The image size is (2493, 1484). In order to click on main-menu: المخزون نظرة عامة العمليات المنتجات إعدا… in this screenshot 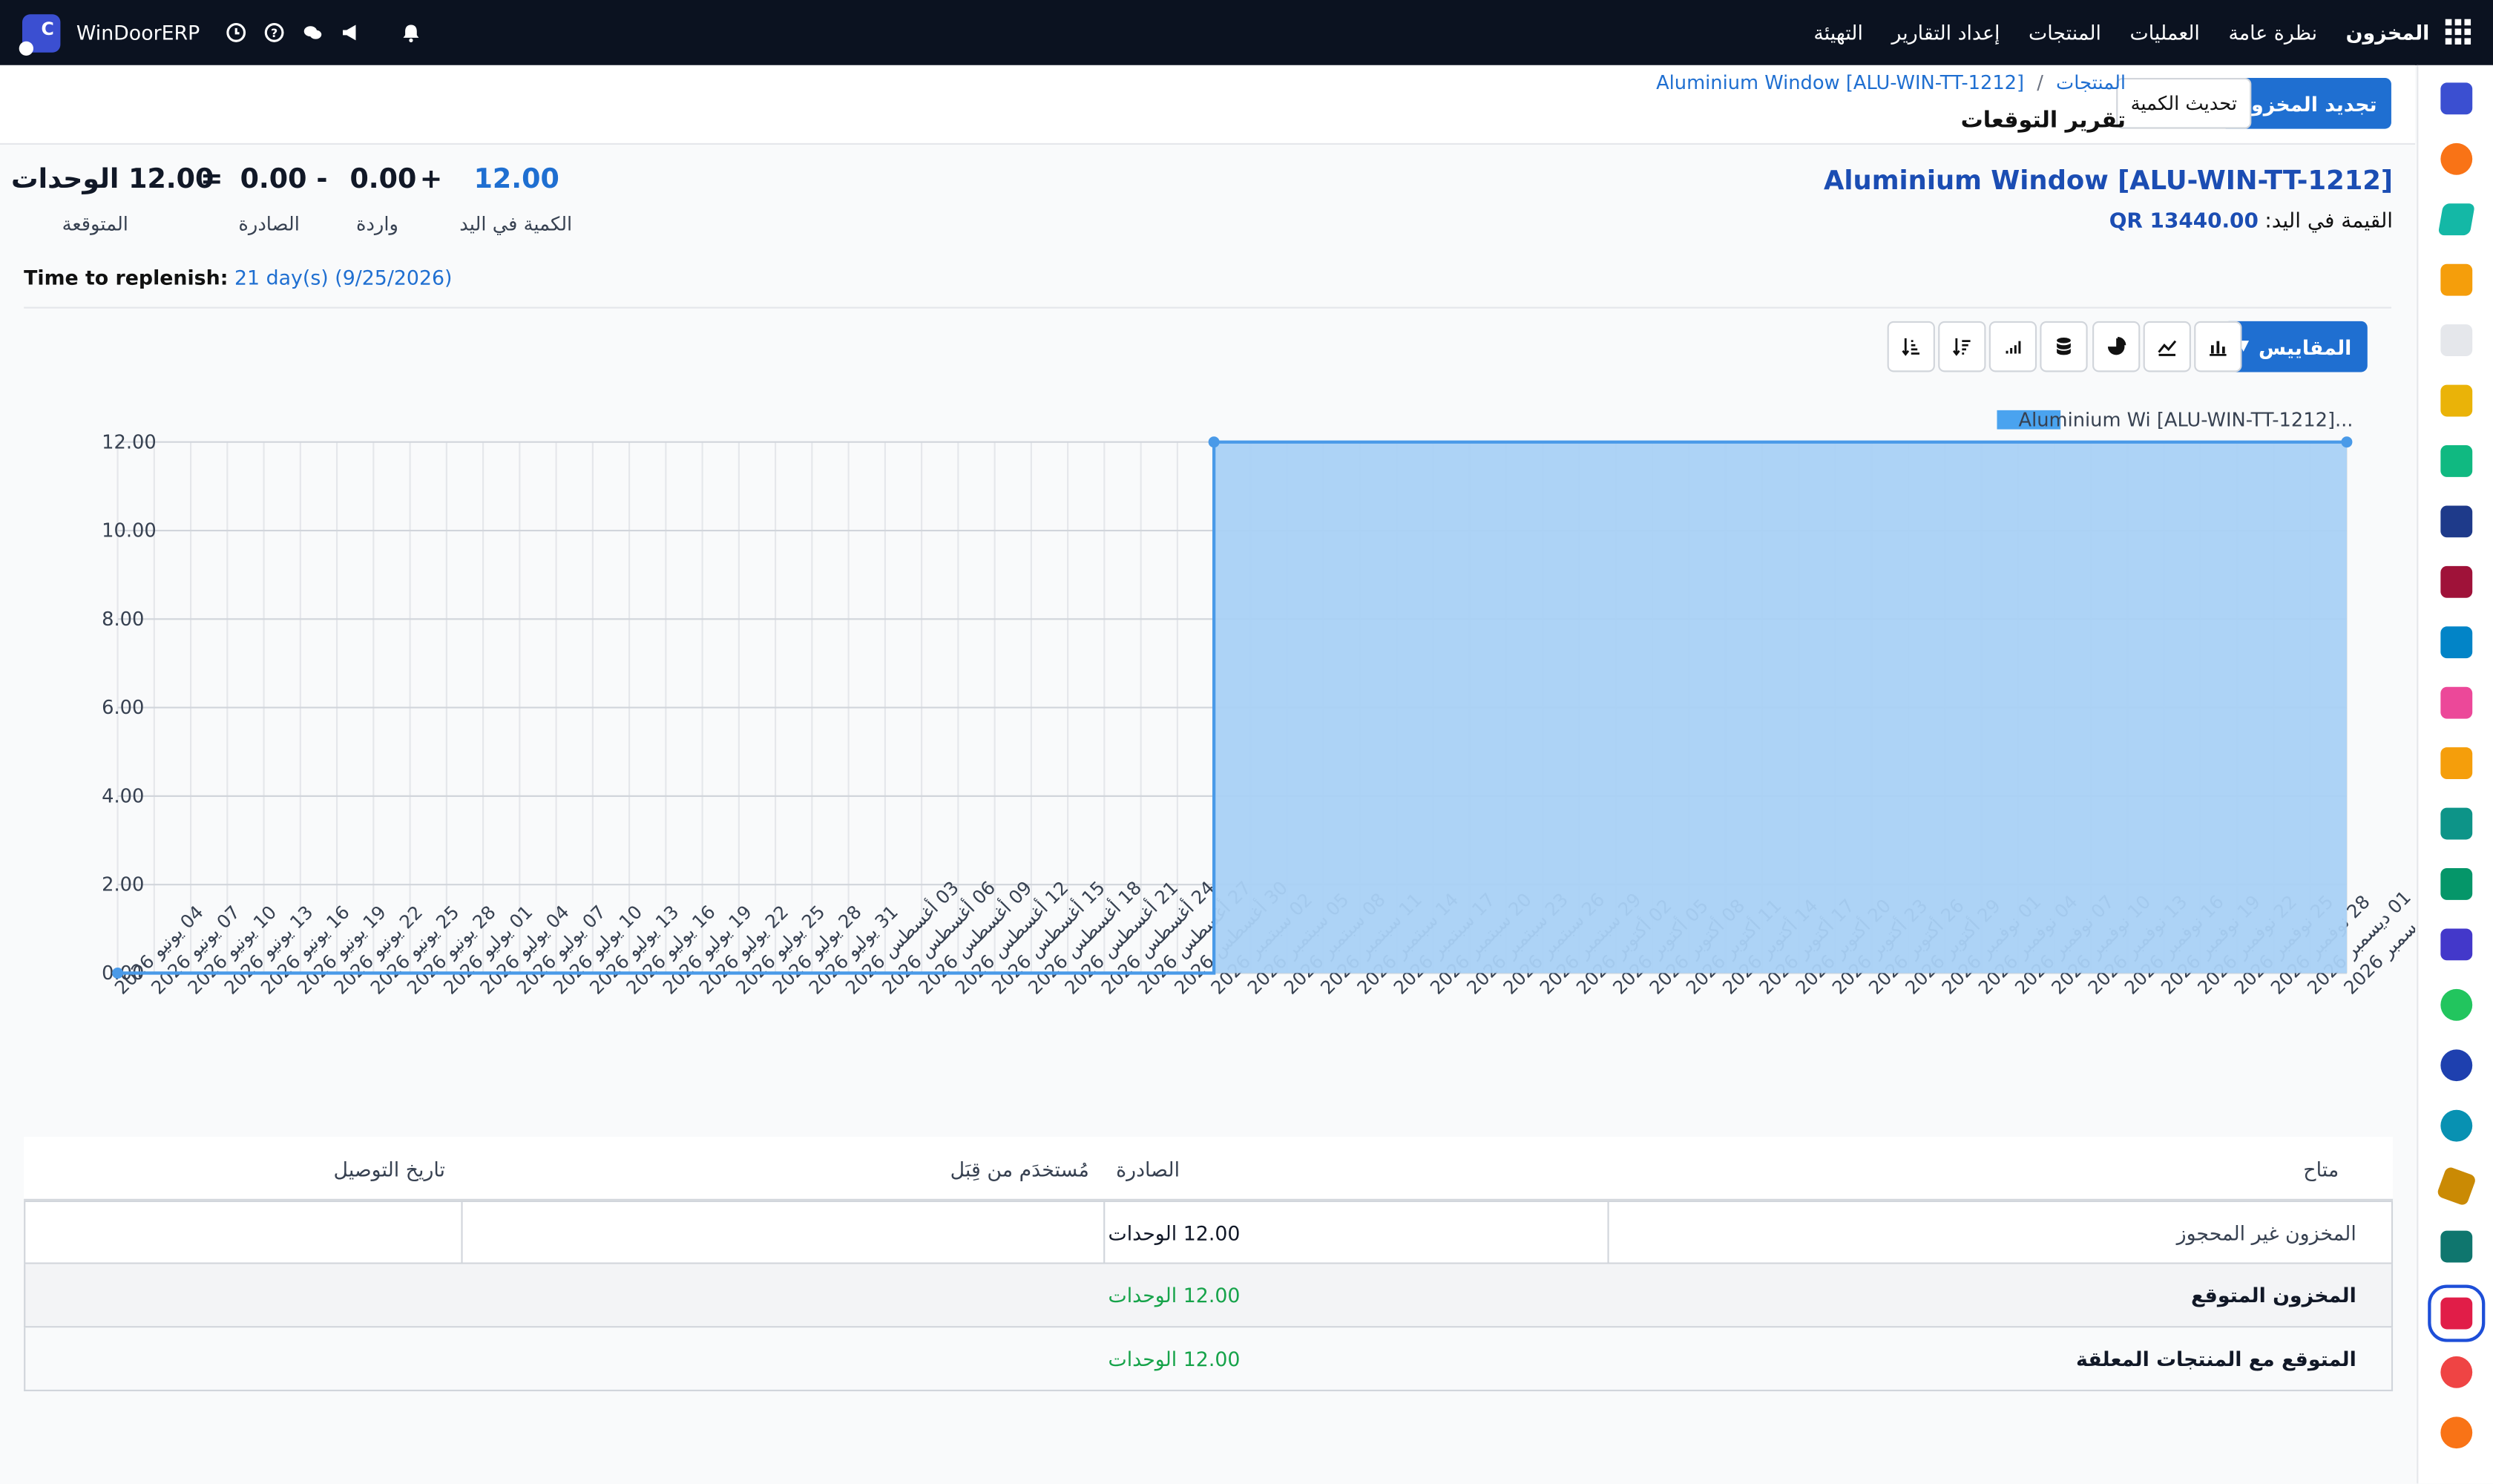, I will do `click(2121, 32)`.